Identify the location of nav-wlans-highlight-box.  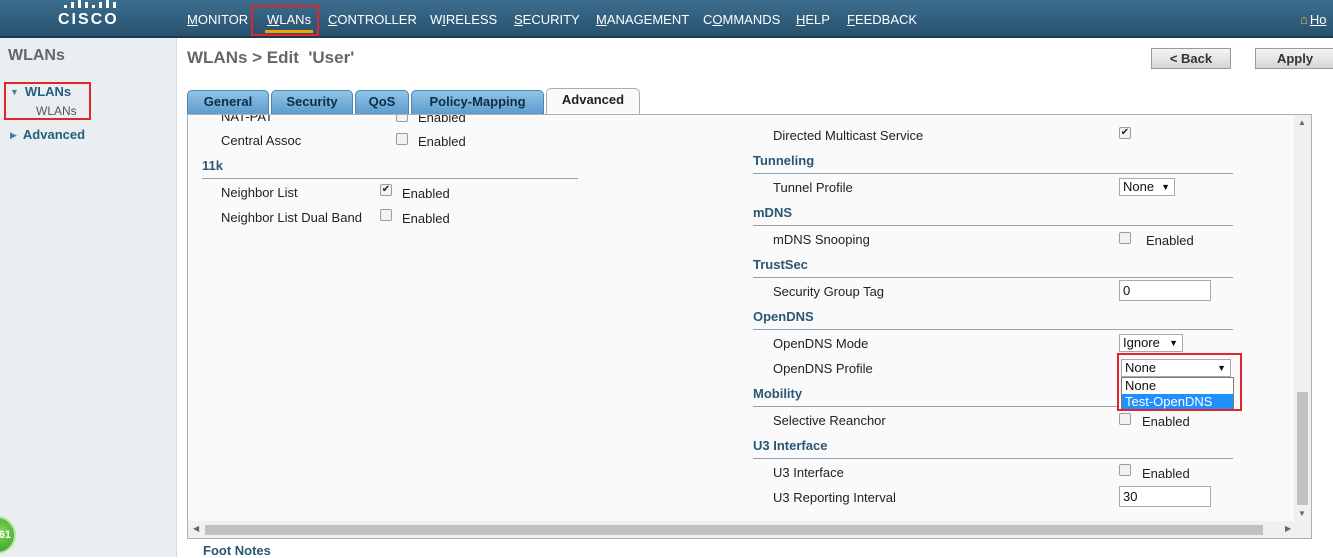
(285, 20).